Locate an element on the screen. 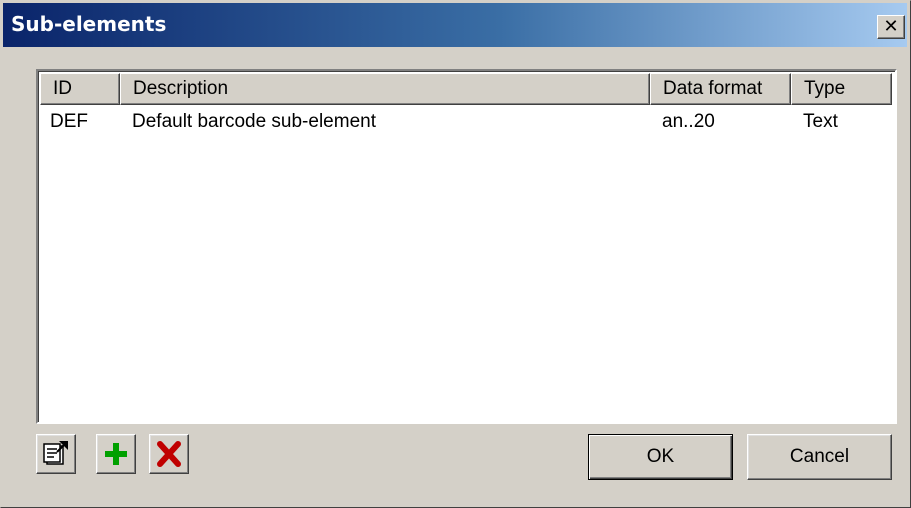 This screenshot has width=911, height=508. column-header-description: Description is located at coordinates (385, 89).